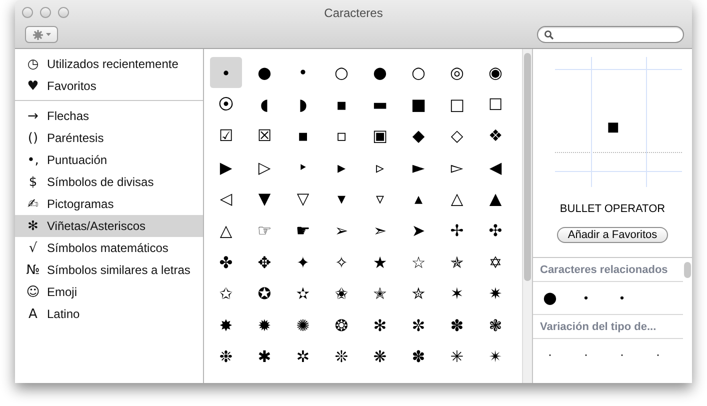  I want to click on character-cell: ✤, so click(226, 262).